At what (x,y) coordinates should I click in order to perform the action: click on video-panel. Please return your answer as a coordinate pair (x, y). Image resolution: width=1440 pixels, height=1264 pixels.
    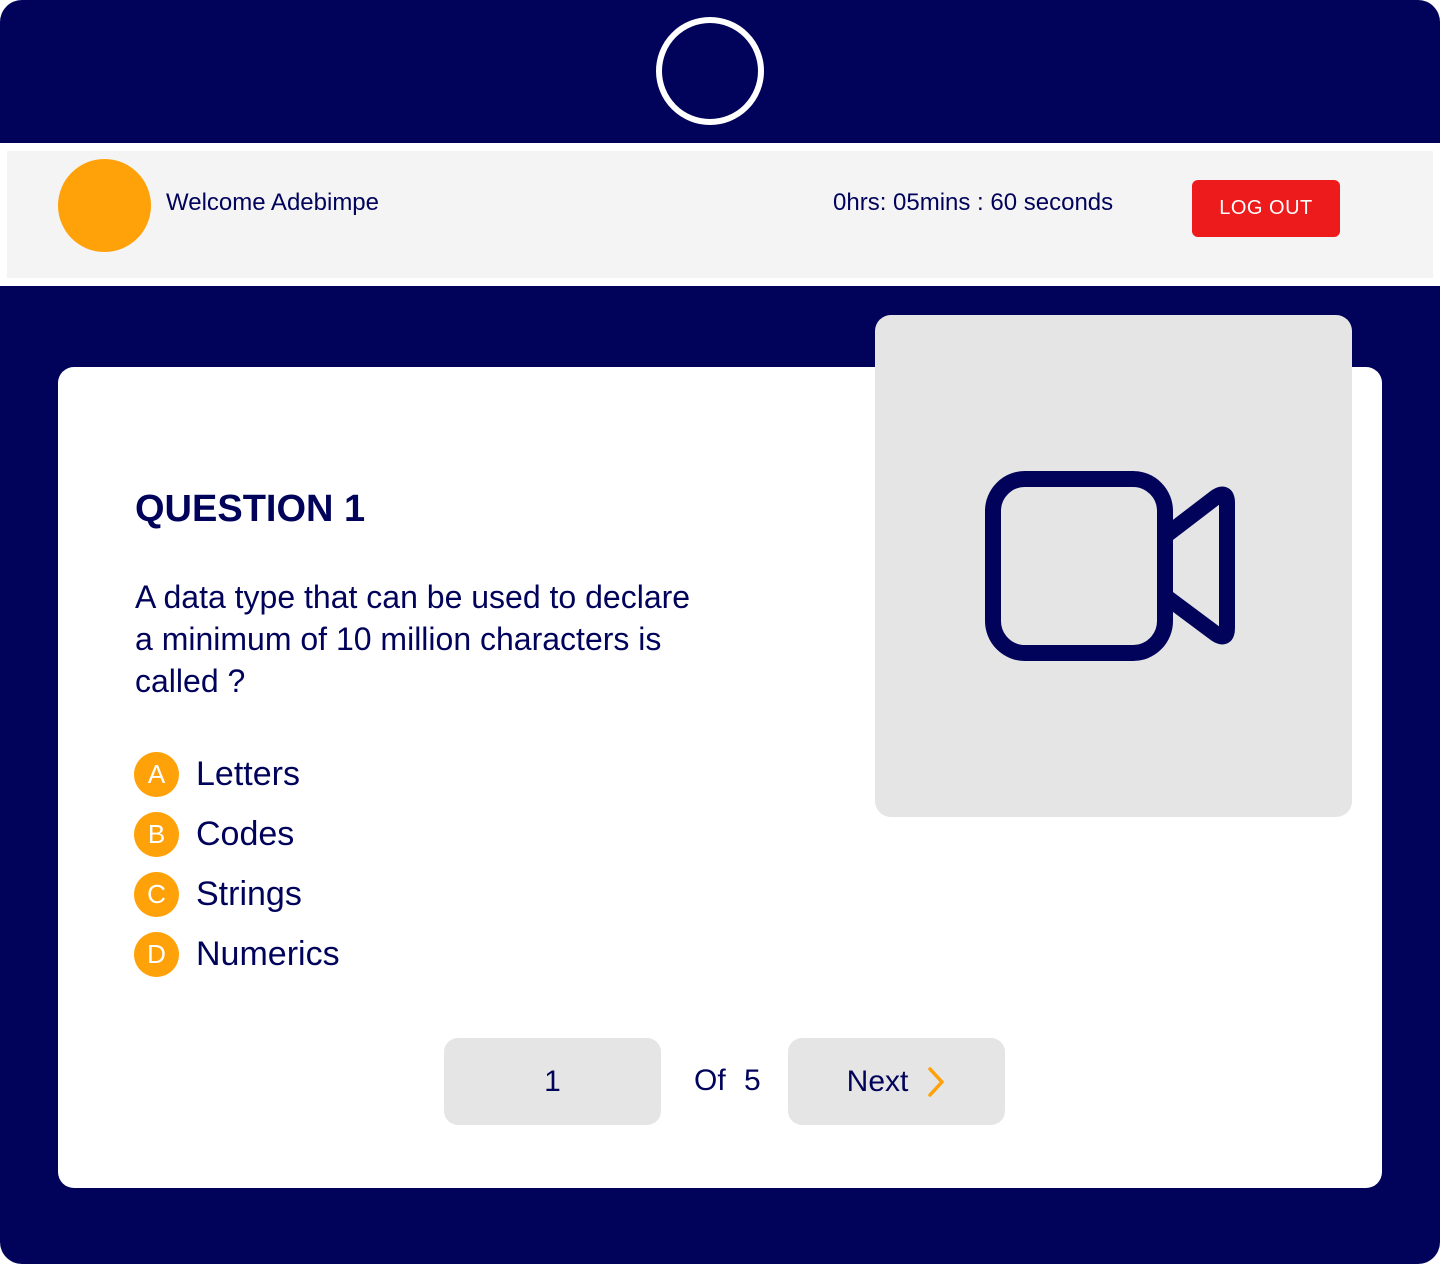
    Looking at the image, I should click on (1113, 566).